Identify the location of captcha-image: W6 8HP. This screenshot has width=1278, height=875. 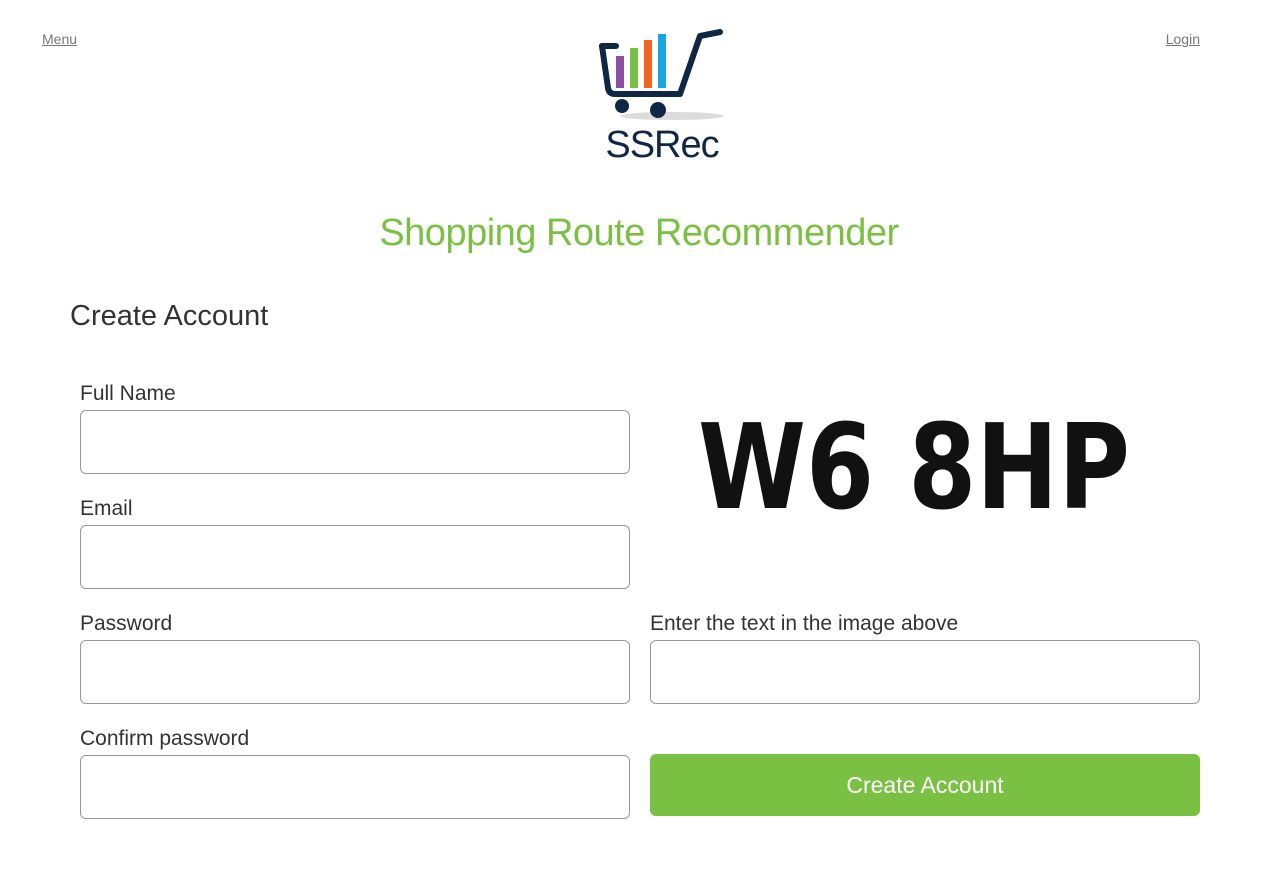
(914, 468).